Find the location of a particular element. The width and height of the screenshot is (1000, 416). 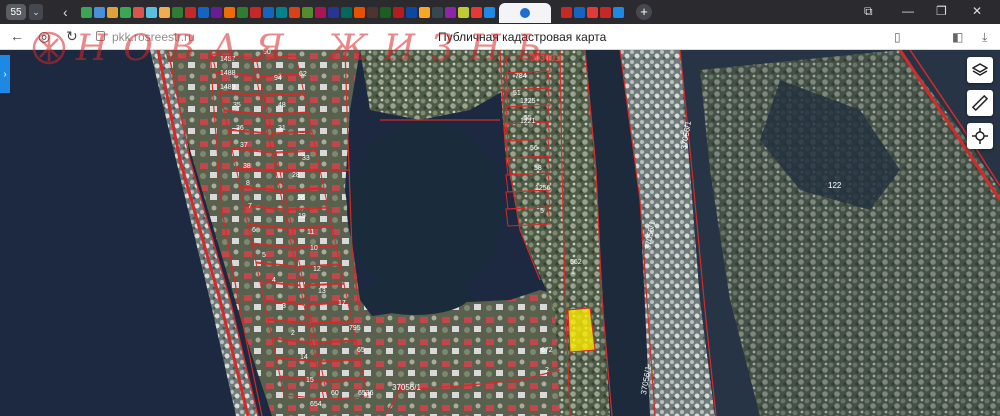

minimize-icon: — is located at coordinates (908, 11).